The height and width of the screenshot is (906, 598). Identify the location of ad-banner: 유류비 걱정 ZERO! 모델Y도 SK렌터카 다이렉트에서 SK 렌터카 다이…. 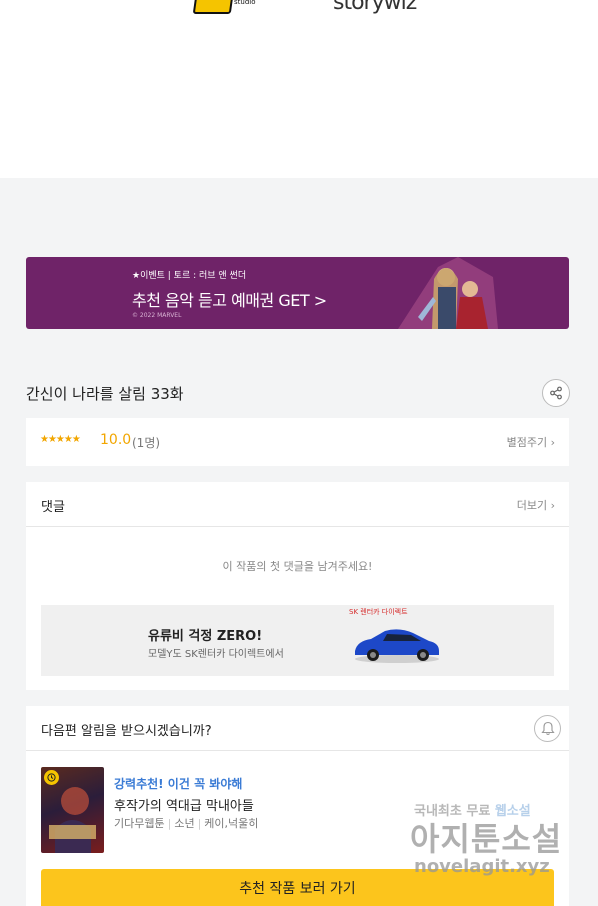
(297, 640).